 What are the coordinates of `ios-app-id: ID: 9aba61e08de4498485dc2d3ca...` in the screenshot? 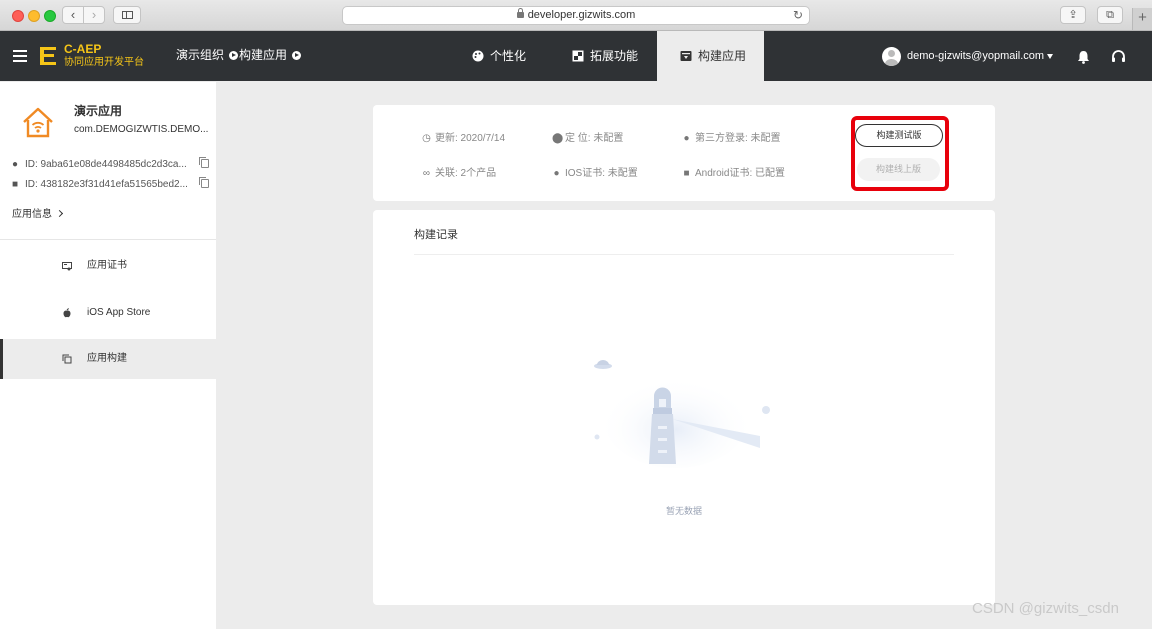 It's located at (106, 164).